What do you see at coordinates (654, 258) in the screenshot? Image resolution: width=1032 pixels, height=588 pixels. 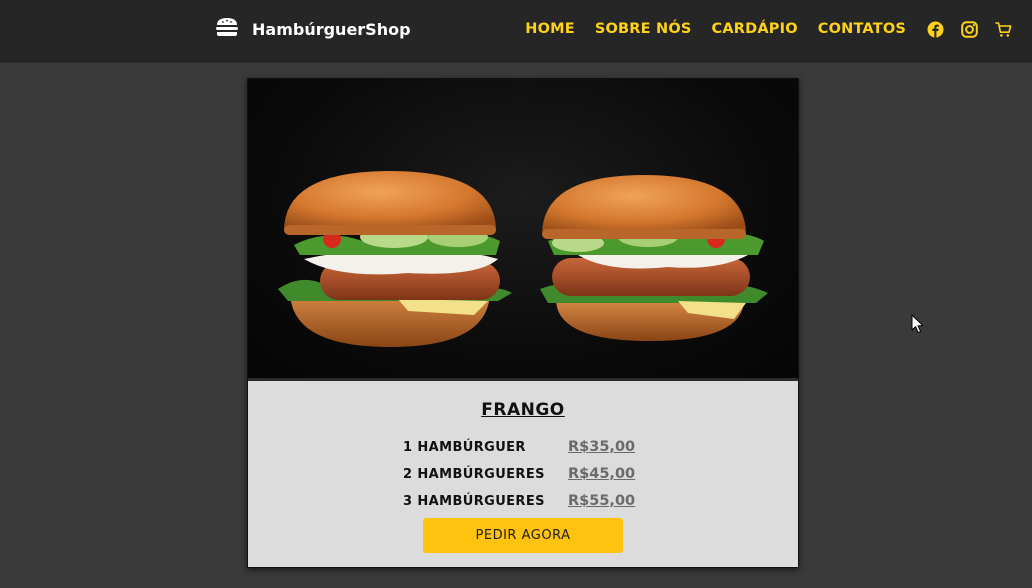 I see `right-burger-graphic` at bounding box center [654, 258].